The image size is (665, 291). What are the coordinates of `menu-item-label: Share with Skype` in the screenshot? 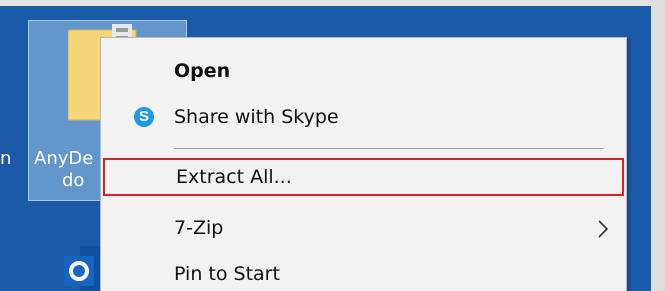 It's located at (256, 117).